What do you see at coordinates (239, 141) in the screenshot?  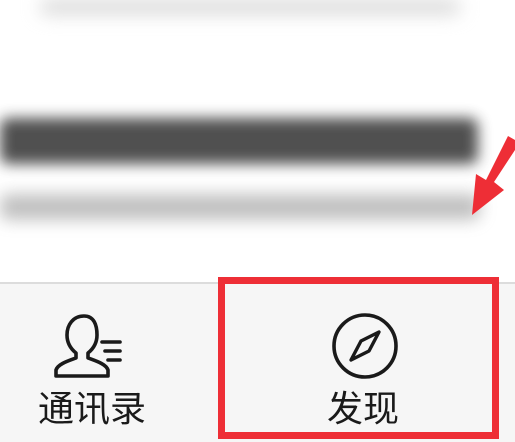 I see `blurred-title-text` at bounding box center [239, 141].